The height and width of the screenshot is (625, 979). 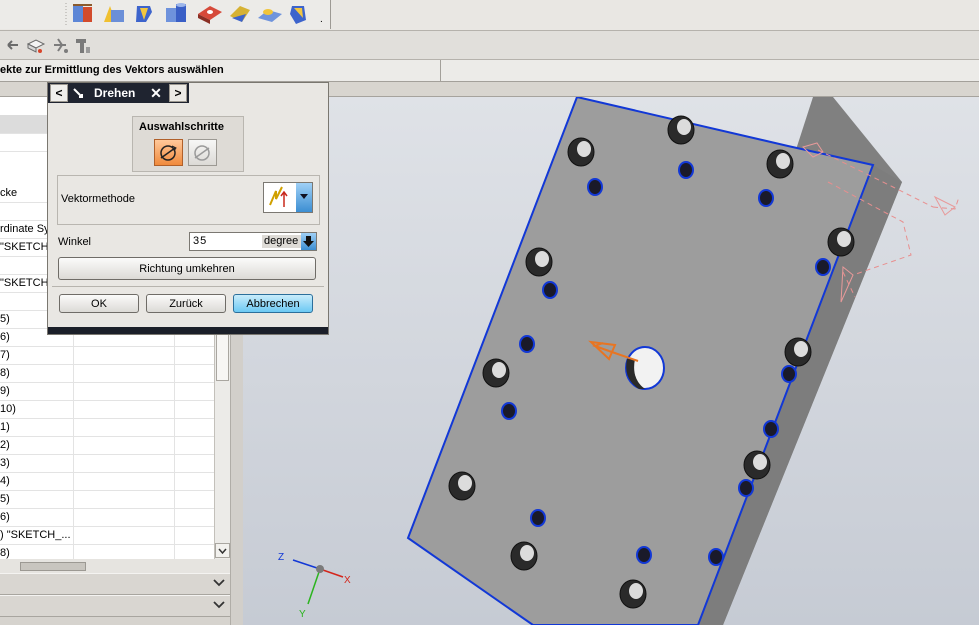 What do you see at coordinates (440, 70) in the screenshot?
I see `status-separator` at bounding box center [440, 70].